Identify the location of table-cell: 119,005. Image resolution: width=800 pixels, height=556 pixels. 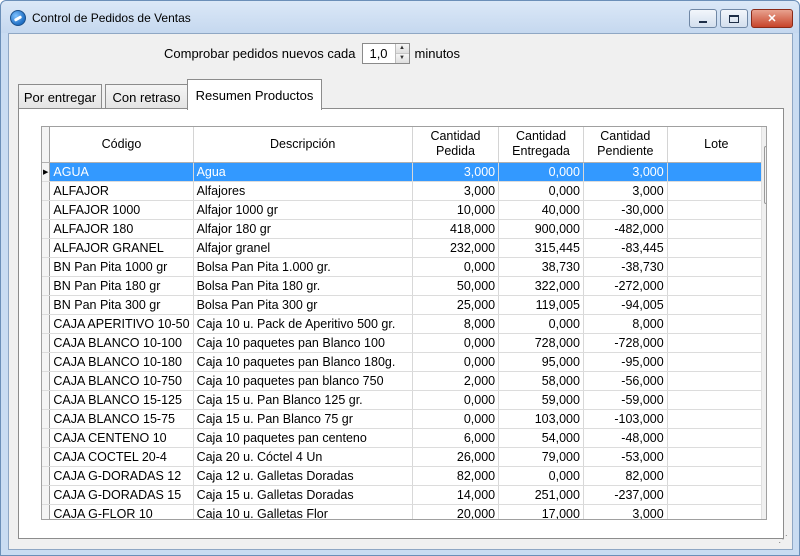
(541, 305).